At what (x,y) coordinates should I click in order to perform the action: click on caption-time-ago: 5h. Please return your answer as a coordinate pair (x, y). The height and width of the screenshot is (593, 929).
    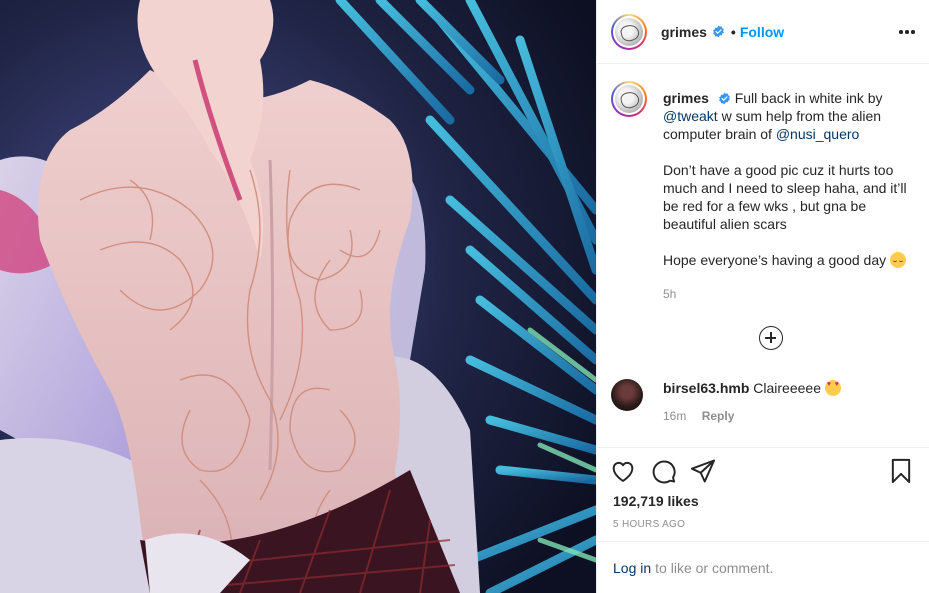
    Looking at the image, I should click on (669, 294).